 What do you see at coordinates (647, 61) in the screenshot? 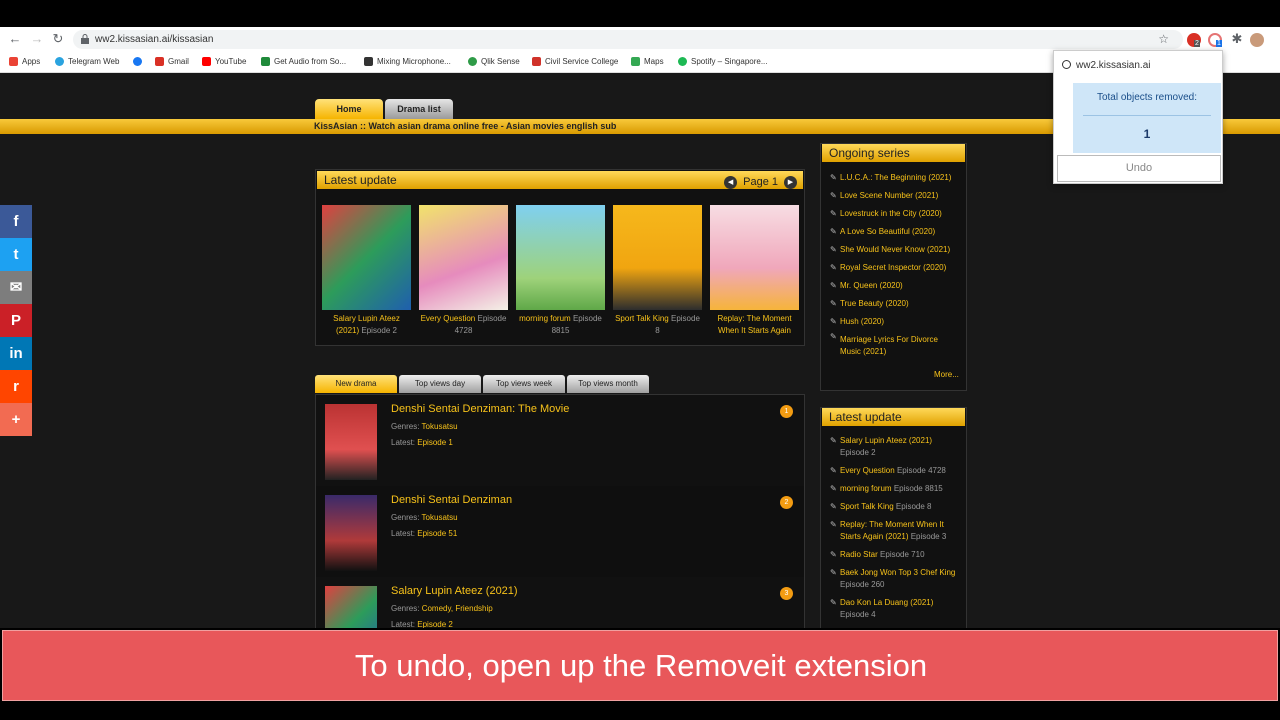
I see `bookmark-maps: Maps` at bounding box center [647, 61].